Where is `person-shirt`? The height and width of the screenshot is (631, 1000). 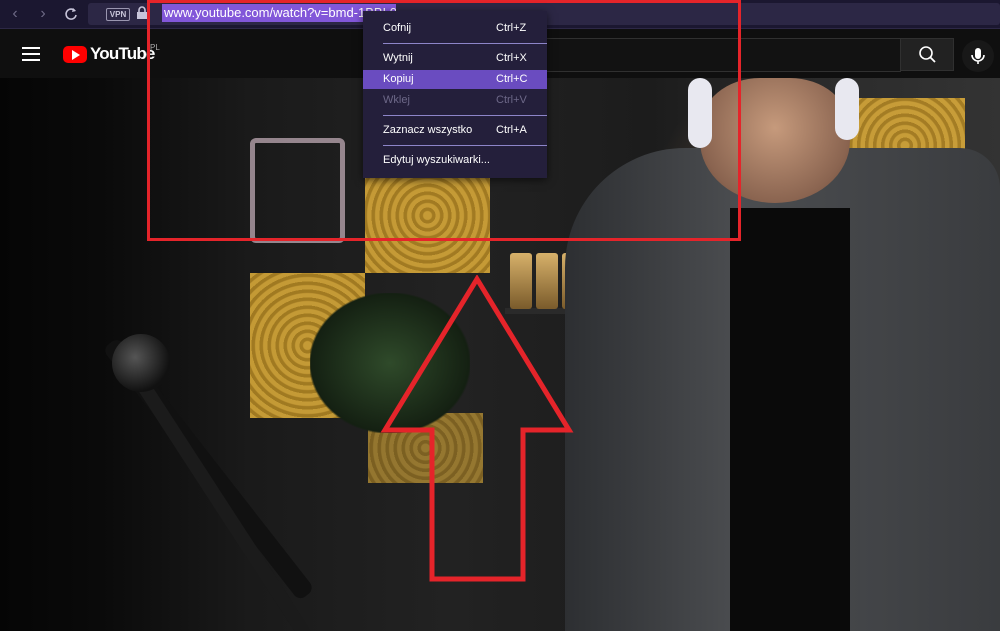
person-shirt is located at coordinates (790, 419).